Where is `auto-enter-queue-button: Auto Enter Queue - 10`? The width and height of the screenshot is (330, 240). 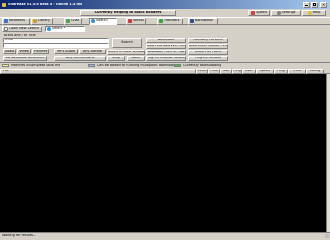 auto-enter-queue-button: Auto Enter Queue - 10 is located at coordinates (208, 46).